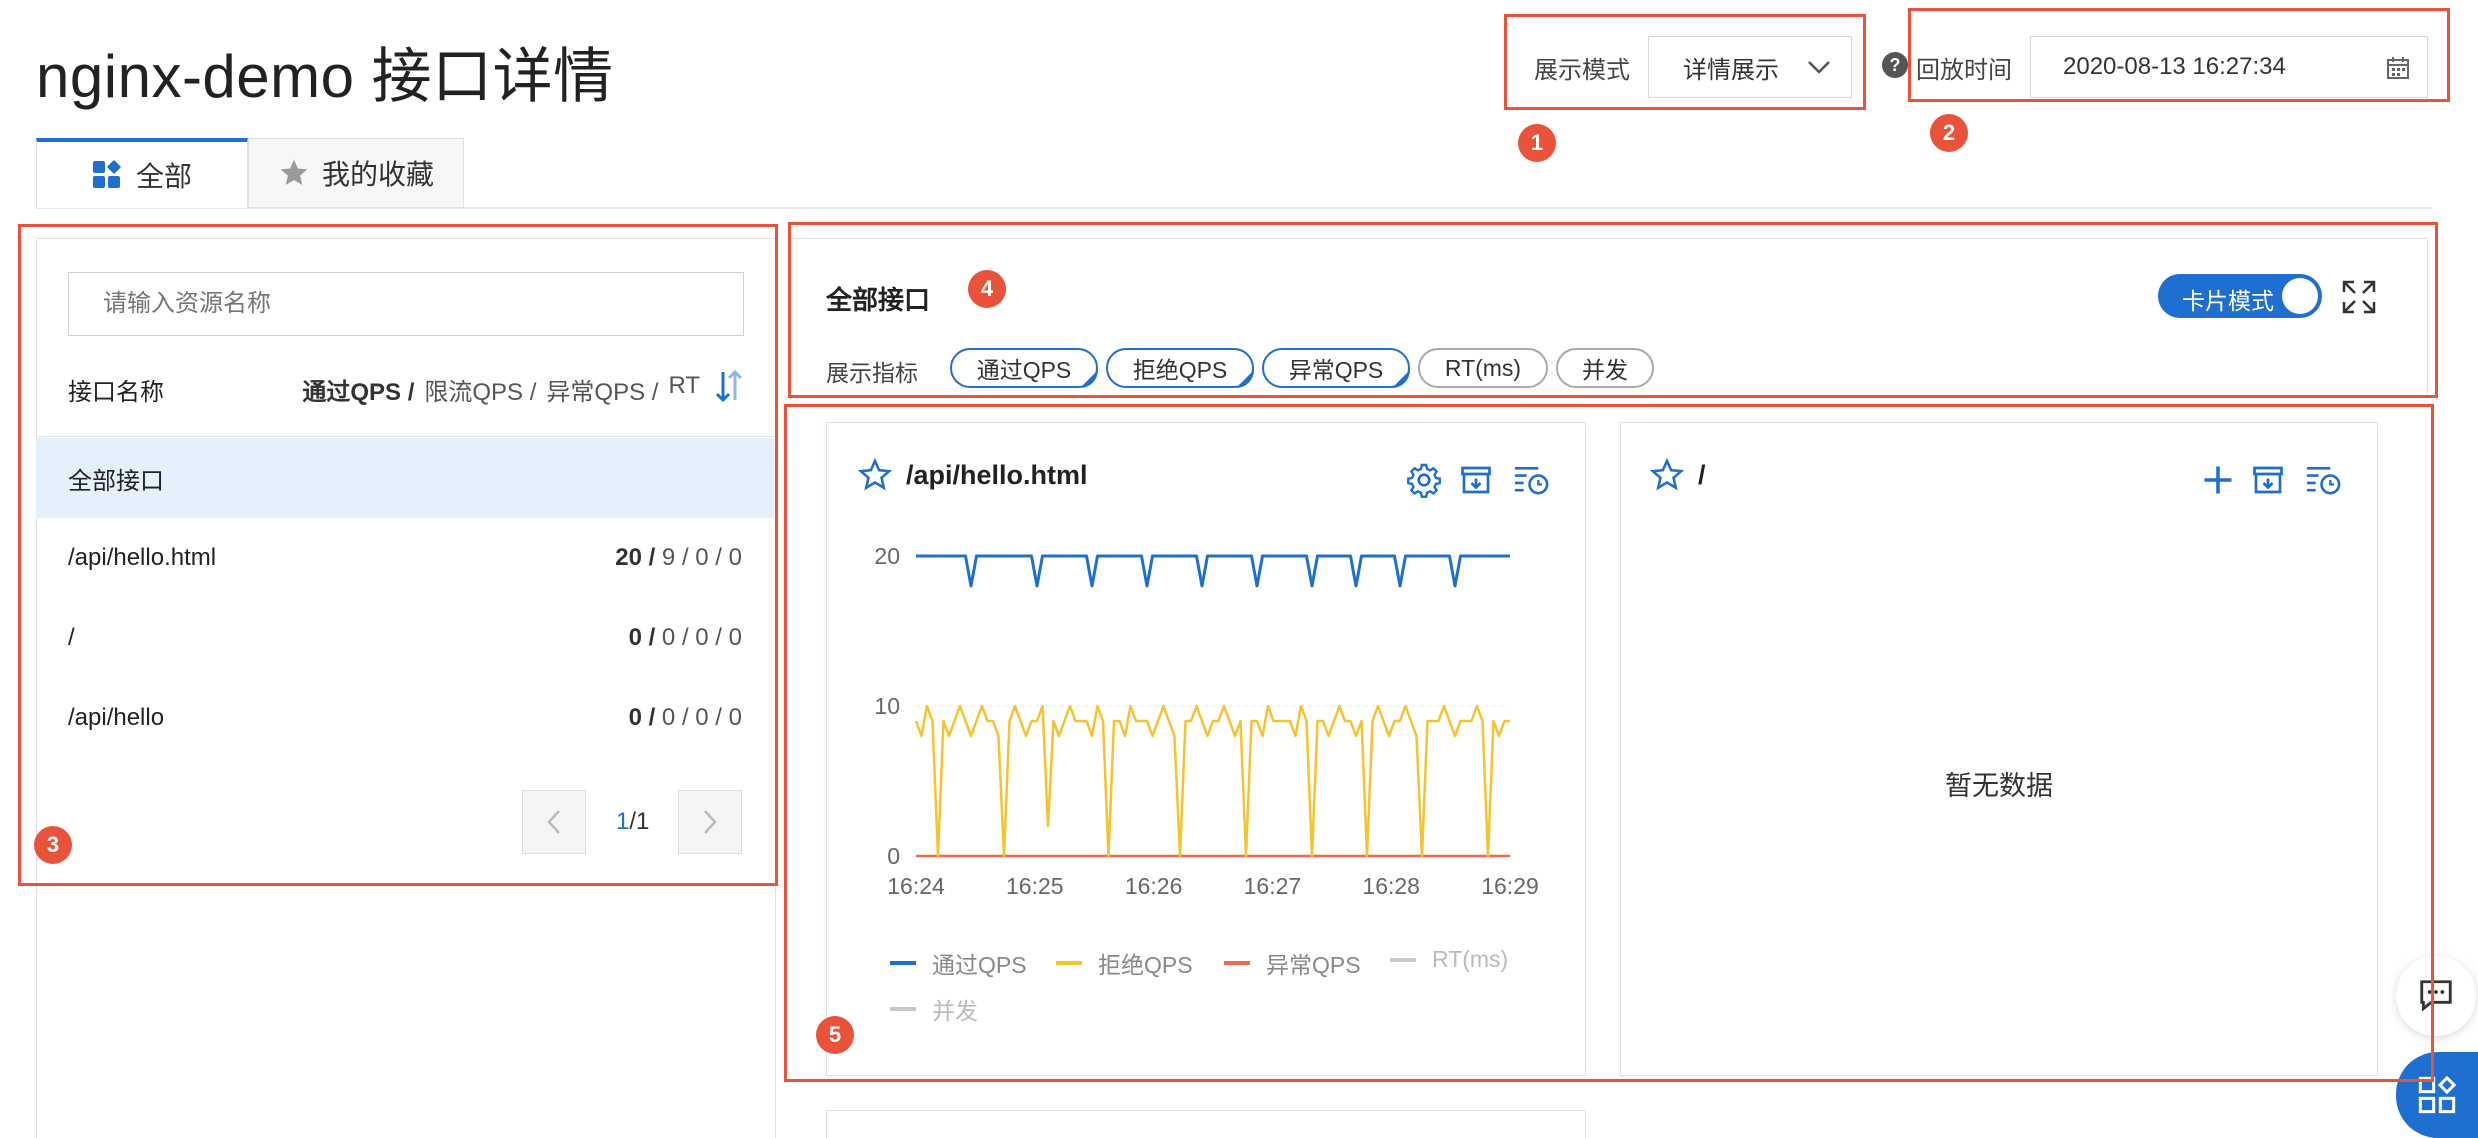 This screenshot has height=1138, width=2478. What do you see at coordinates (1702, 475) in the screenshot?
I see `card-title: /` at bounding box center [1702, 475].